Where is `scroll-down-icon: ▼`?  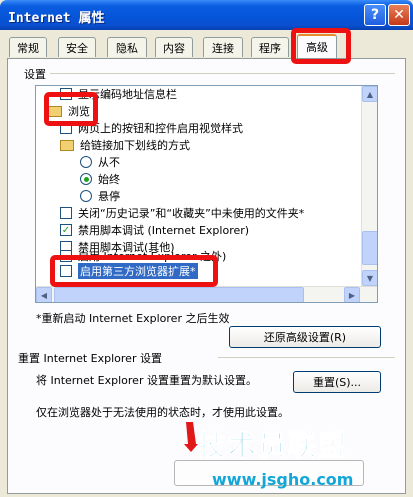
scroll-down-icon: ▼ is located at coordinates (369, 278).